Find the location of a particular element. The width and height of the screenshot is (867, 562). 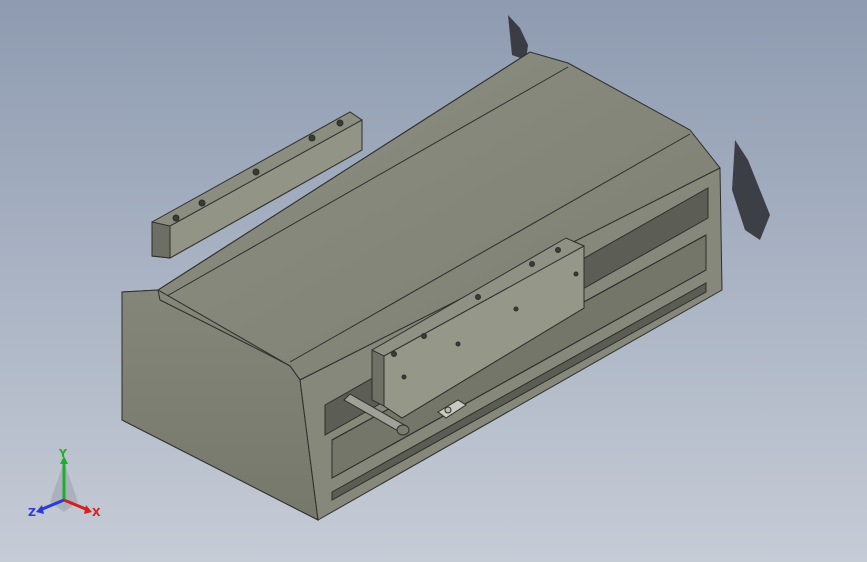

x-axis-arrow is located at coordinates (88, 509).